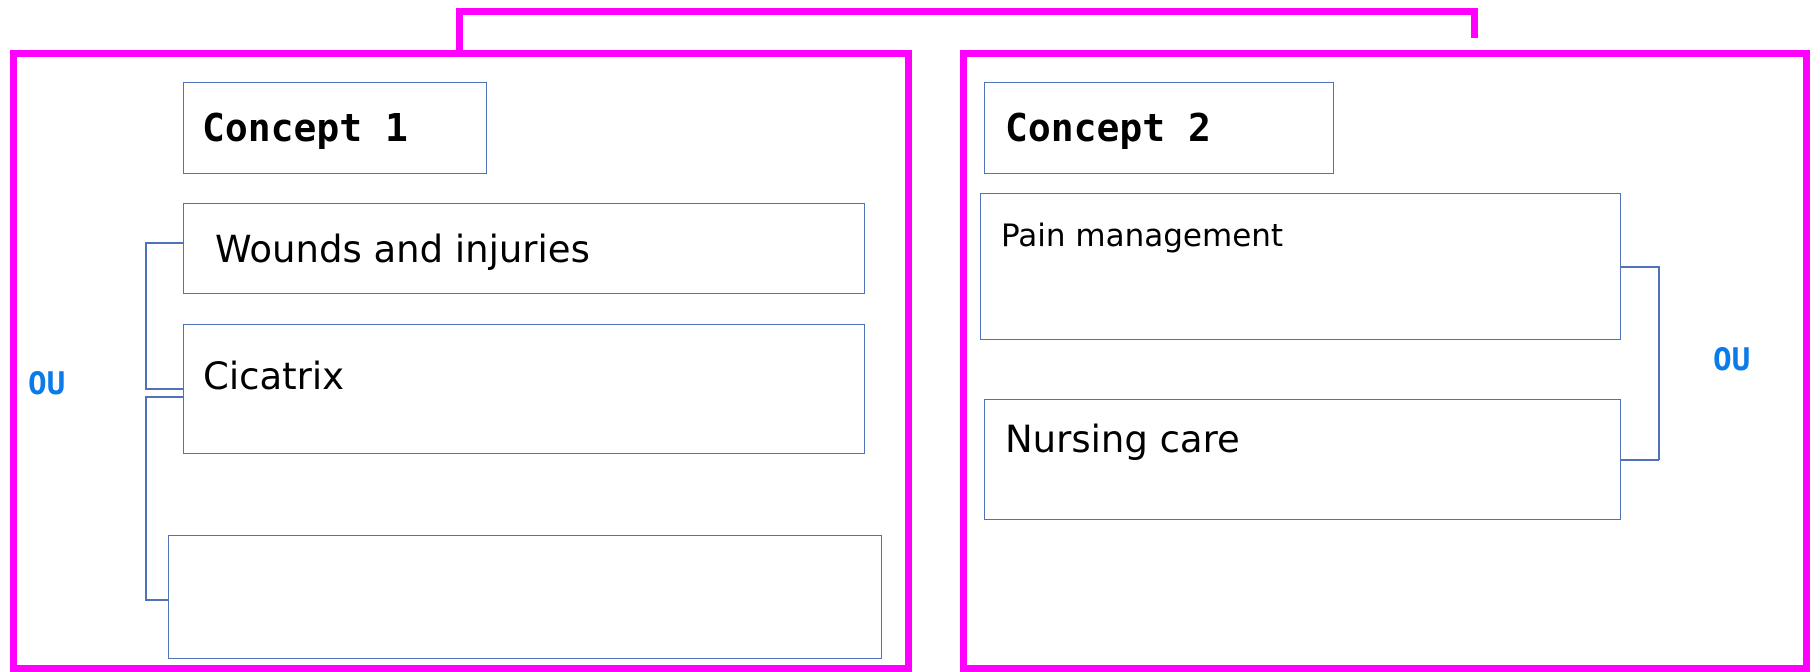  What do you see at coordinates (402, 249) in the screenshot?
I see `concept-1-term-1-text: Wounds and injuries` at bounding box center [402, 249].